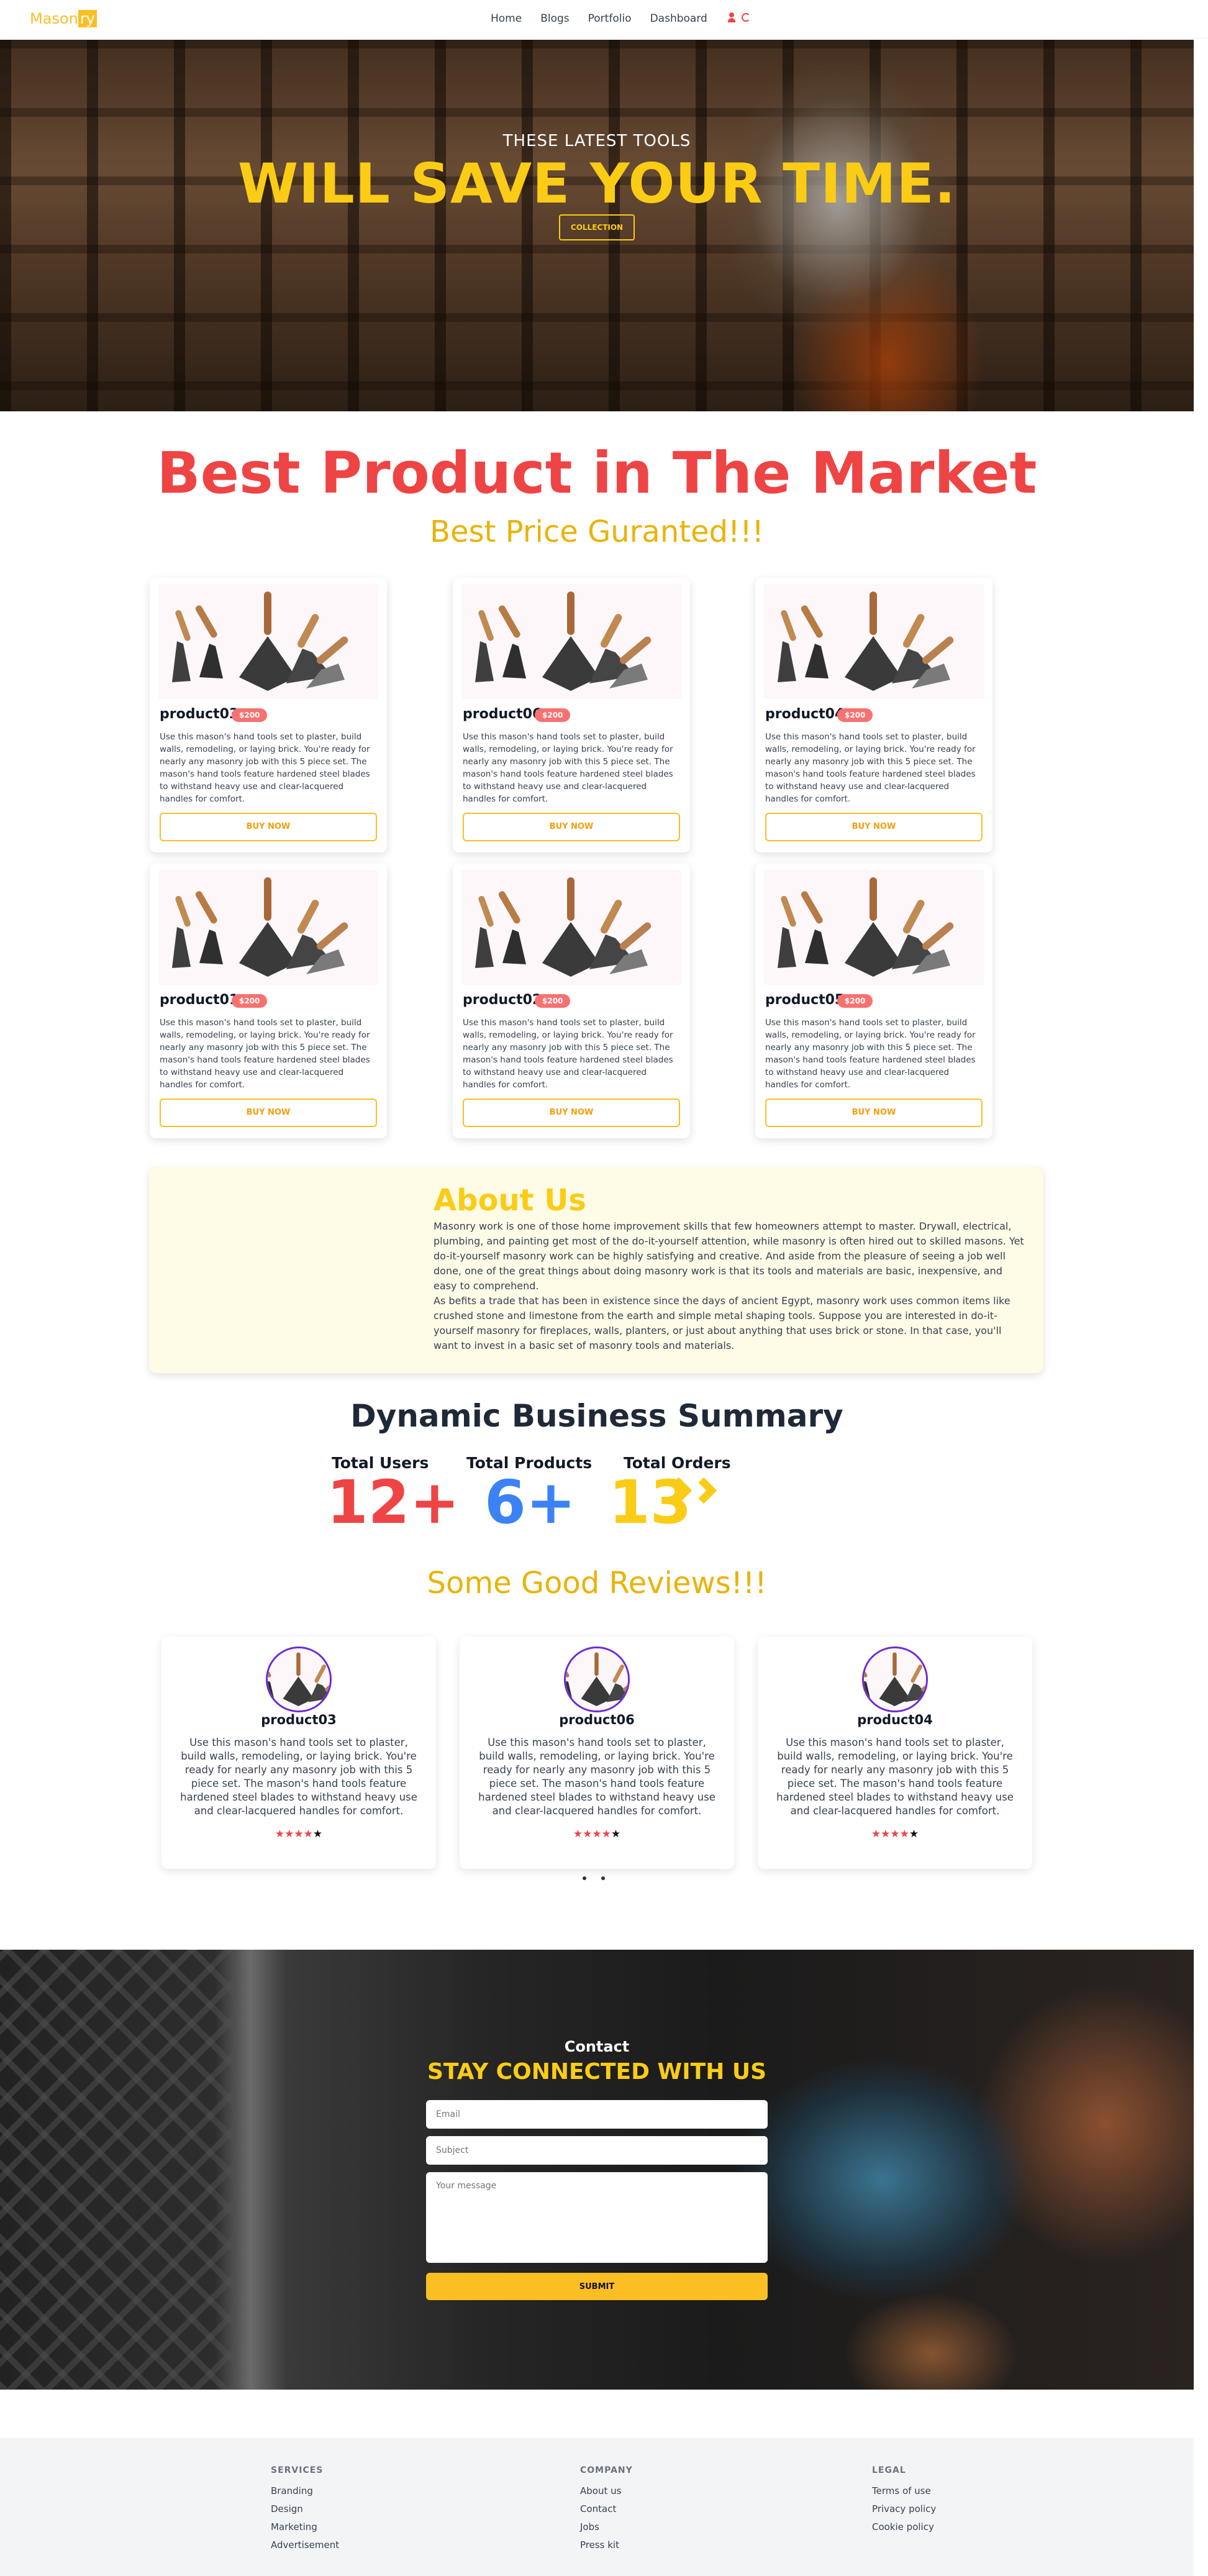 The image size is (1208, 2576). I want to click on contact-background-pattern, so click(118, 2170).